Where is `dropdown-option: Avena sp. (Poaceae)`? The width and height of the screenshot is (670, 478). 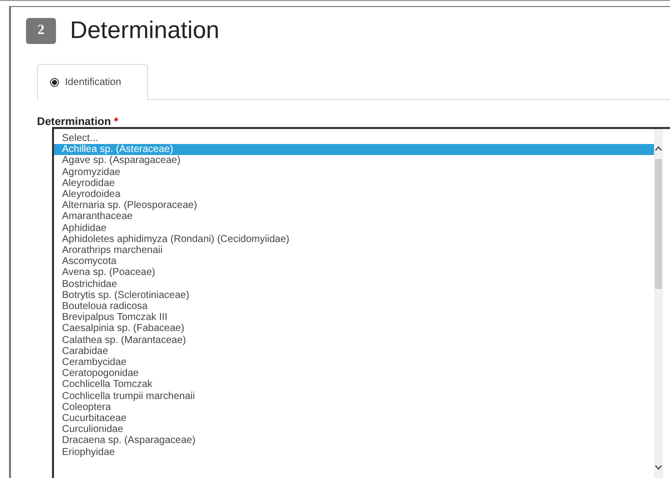 dropdown-option: Avena sp. (Poaceae) is located at coordinates (354, 273).